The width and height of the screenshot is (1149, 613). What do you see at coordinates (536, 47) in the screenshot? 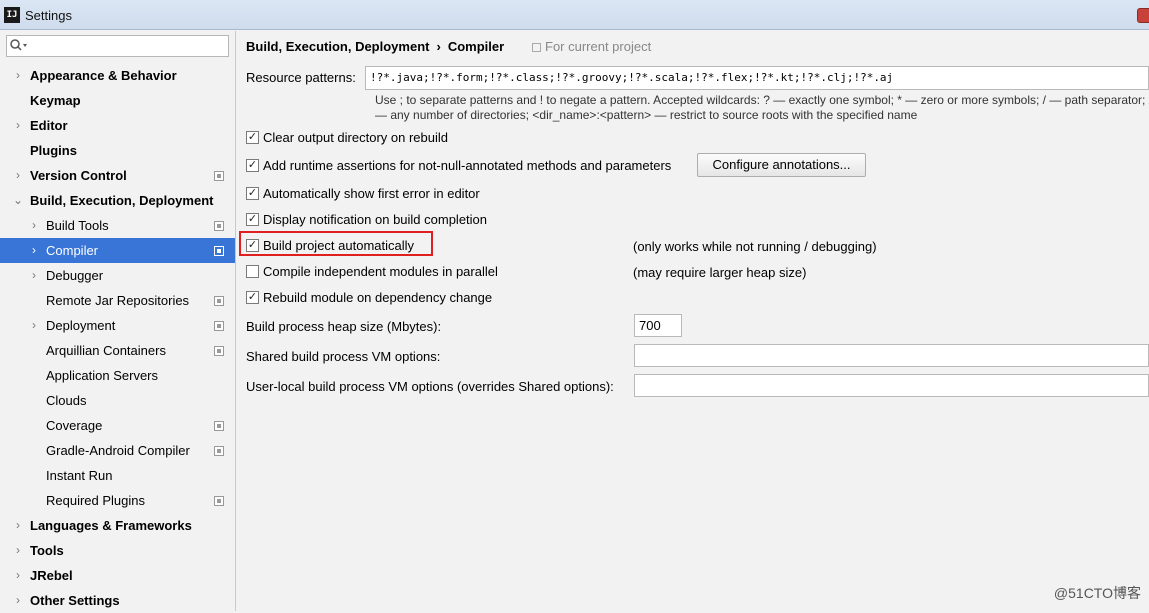
I see `project-scope-icon` at bounding box center [536, 47].